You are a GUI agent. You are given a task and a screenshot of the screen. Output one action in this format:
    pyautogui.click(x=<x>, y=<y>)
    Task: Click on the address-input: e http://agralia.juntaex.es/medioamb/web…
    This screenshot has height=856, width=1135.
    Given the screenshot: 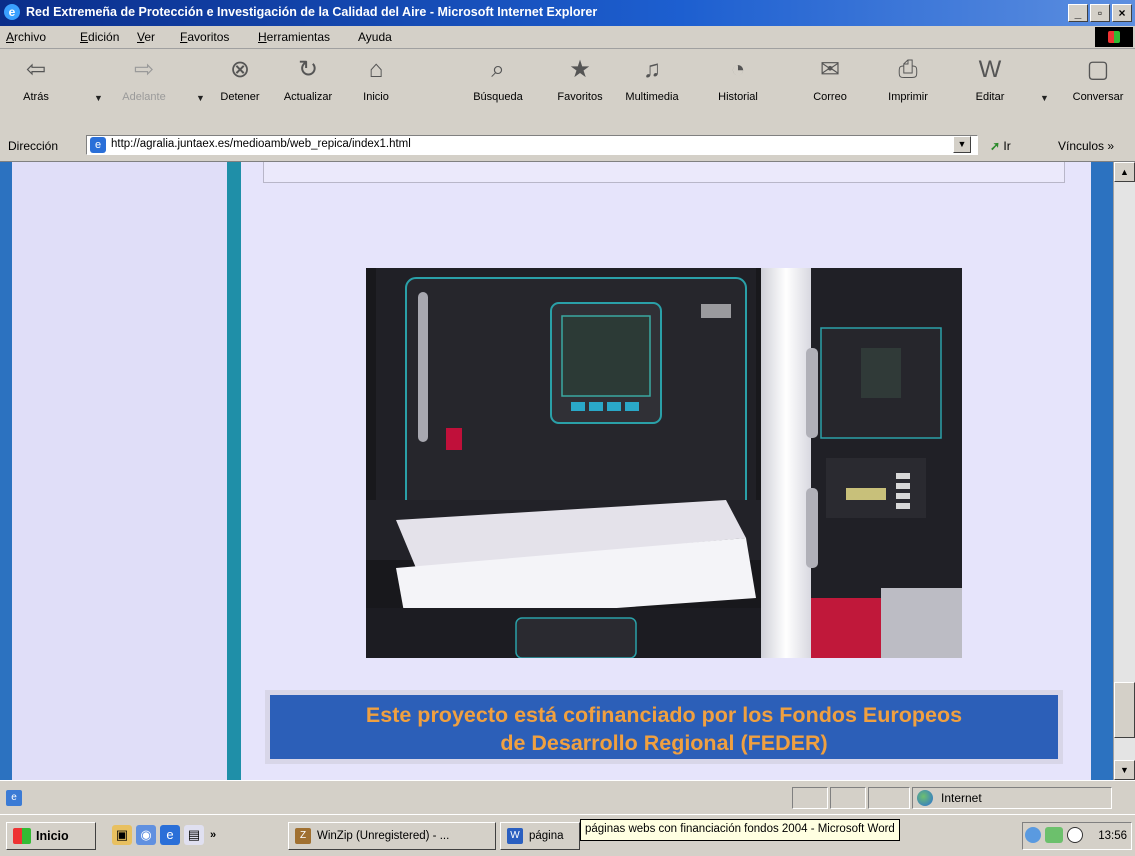 What is the action you would take?
    pyautogui.click(x=532, y=145)
    